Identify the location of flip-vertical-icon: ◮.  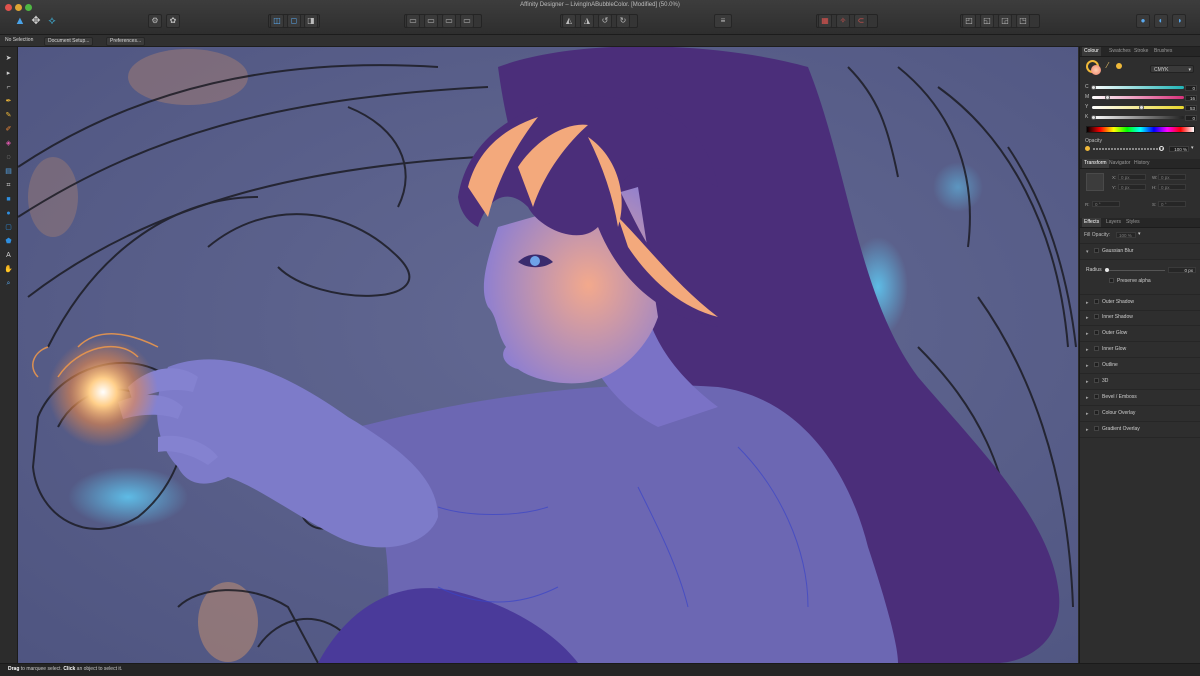
(587, 21).